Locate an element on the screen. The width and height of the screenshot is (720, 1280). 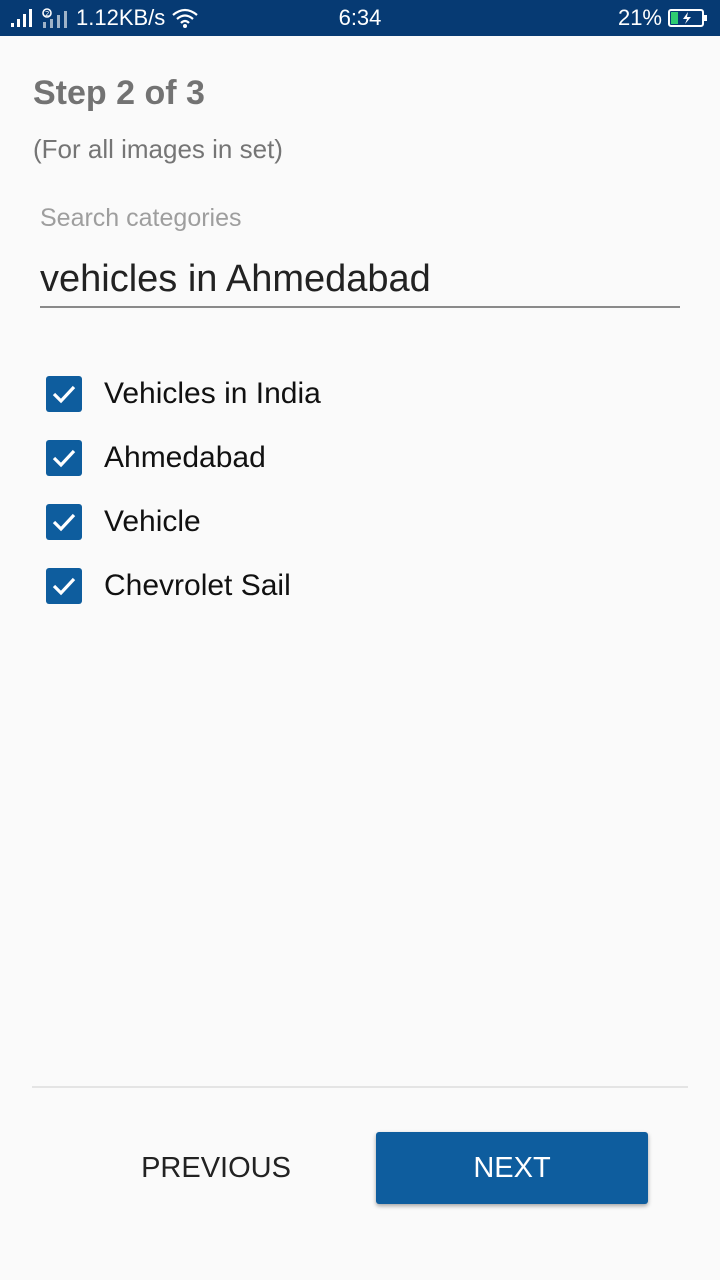
category-item-ahmedabad: Ahmedabad is located at coordinates (360, 458).